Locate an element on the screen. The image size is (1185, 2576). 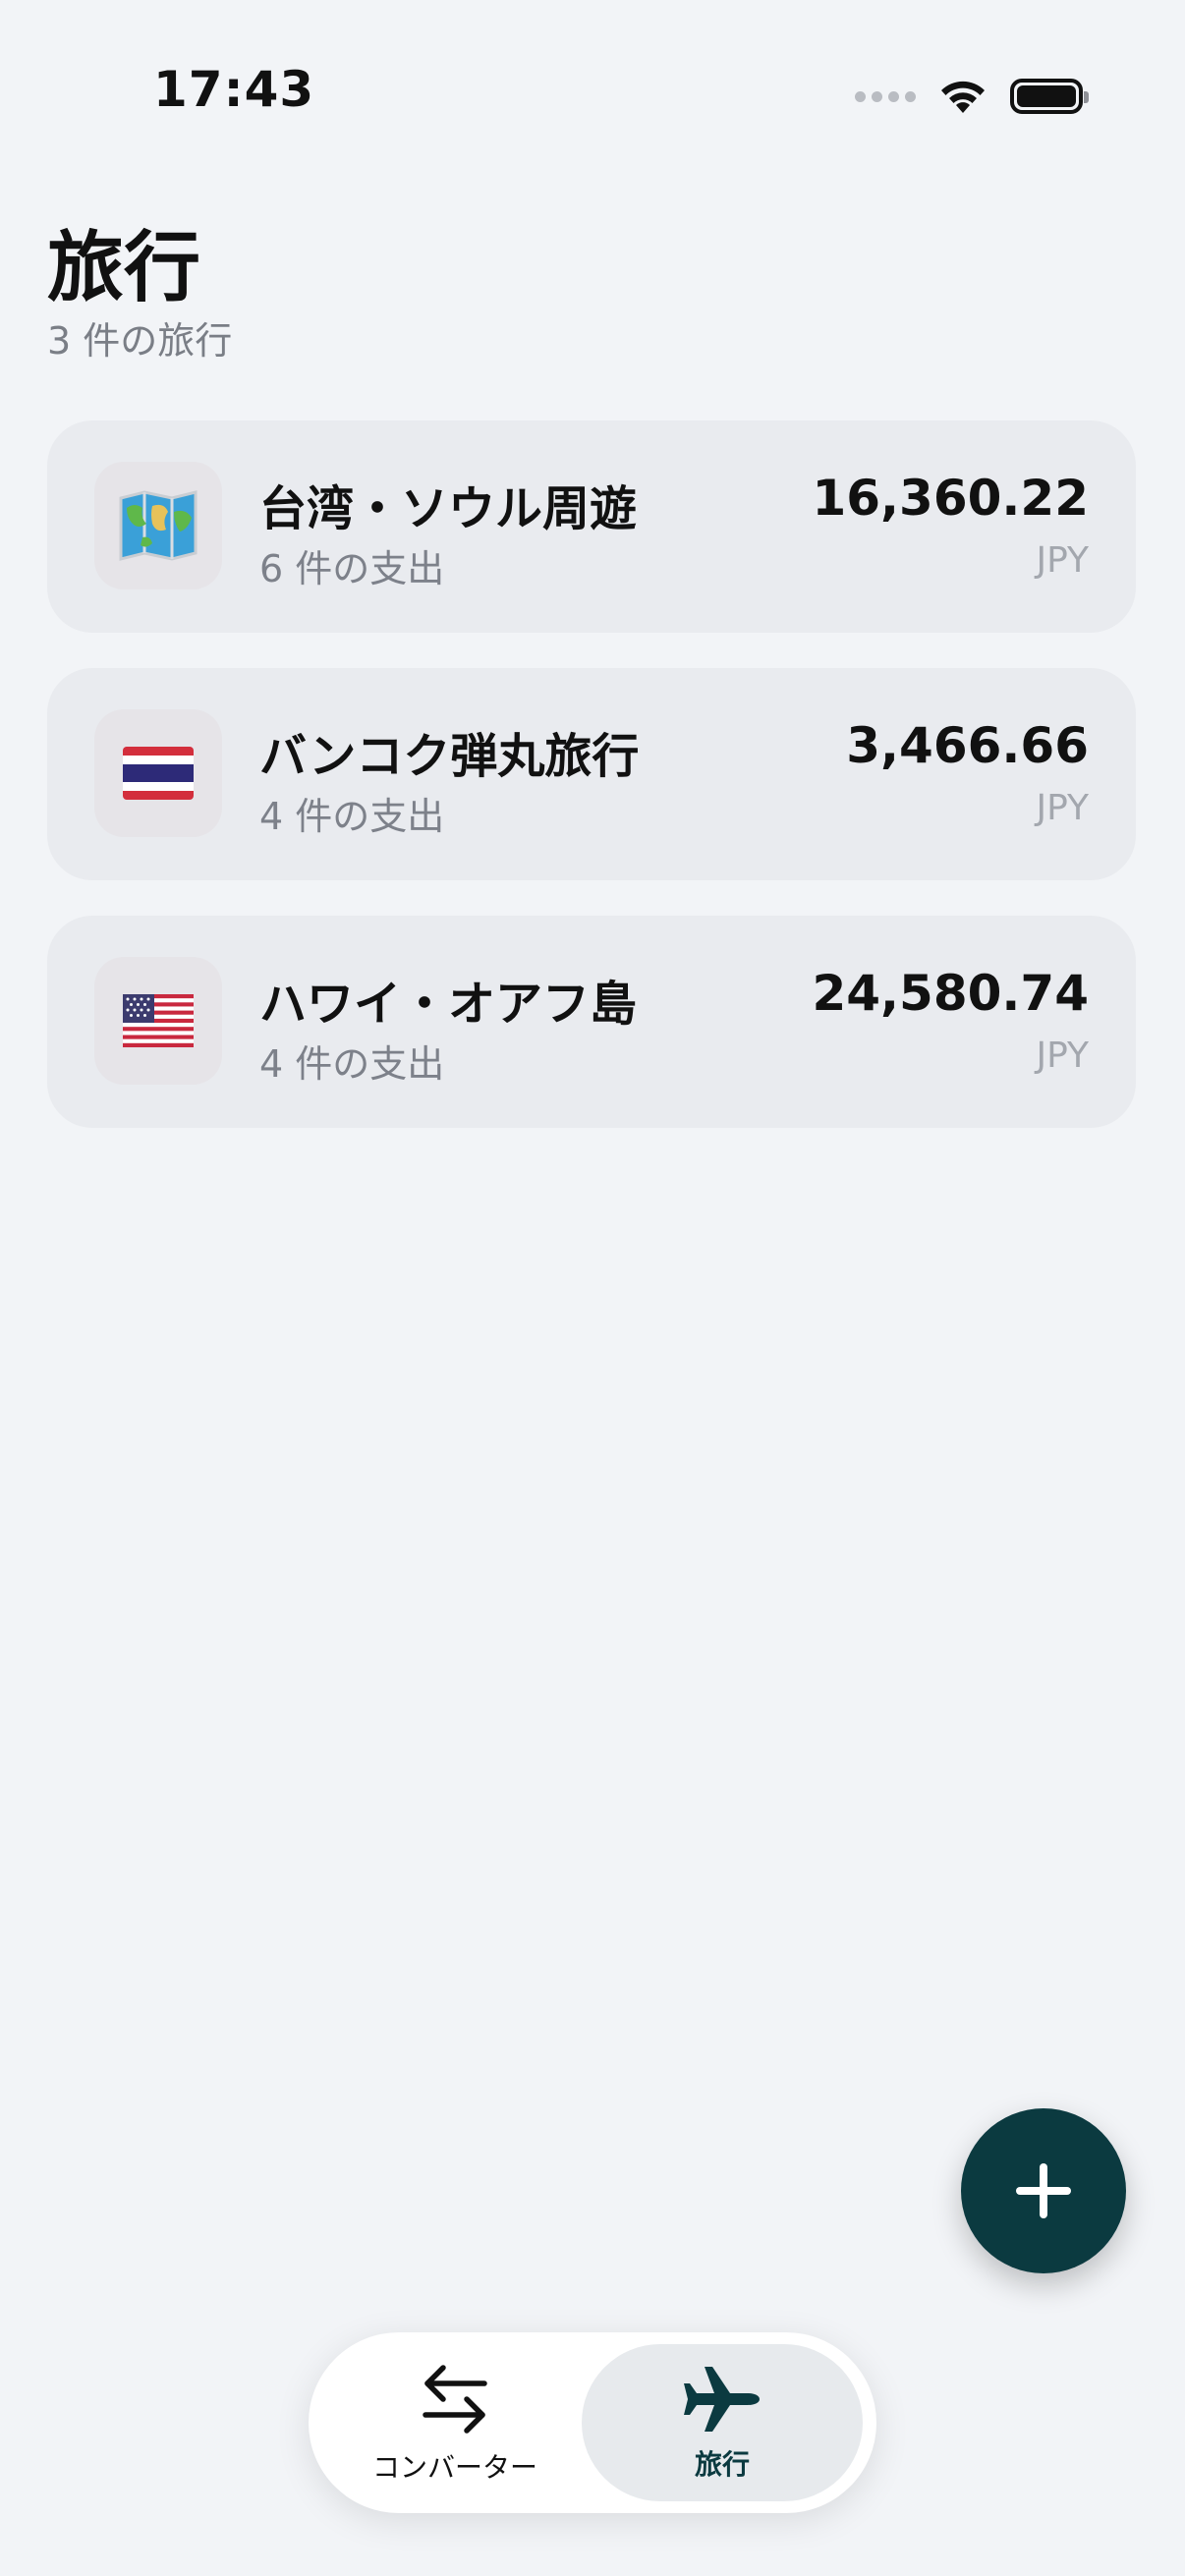
airplane-icon is located at coordinates (722, 2399).